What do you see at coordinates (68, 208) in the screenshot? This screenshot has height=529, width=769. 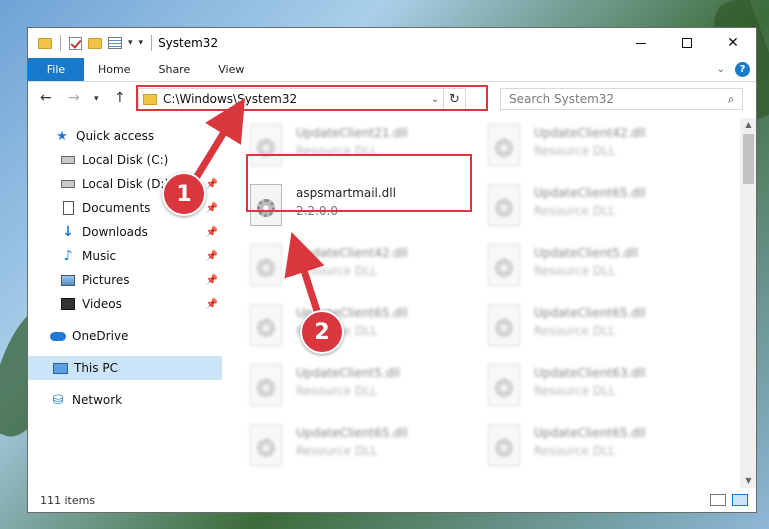 I see `documents-icon` at bounding box center [68, 208].